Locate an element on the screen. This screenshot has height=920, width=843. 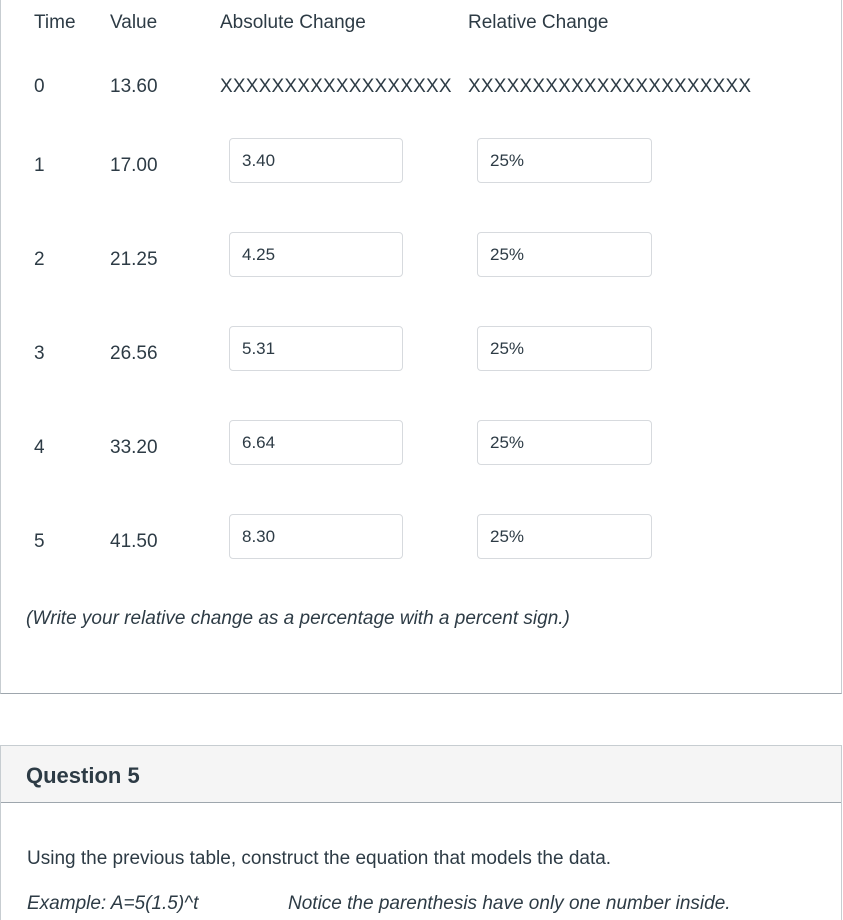
table-row: 3 is located at coordinates (39, 353).